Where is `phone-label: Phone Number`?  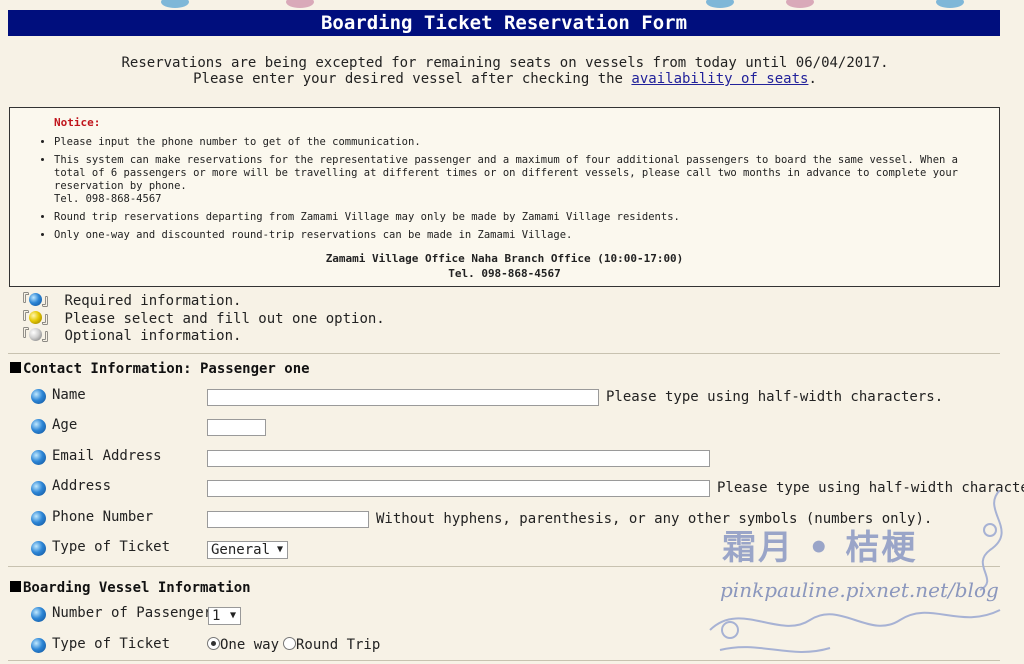 phone-label: Phone Number is located at coordinates (103, 517).